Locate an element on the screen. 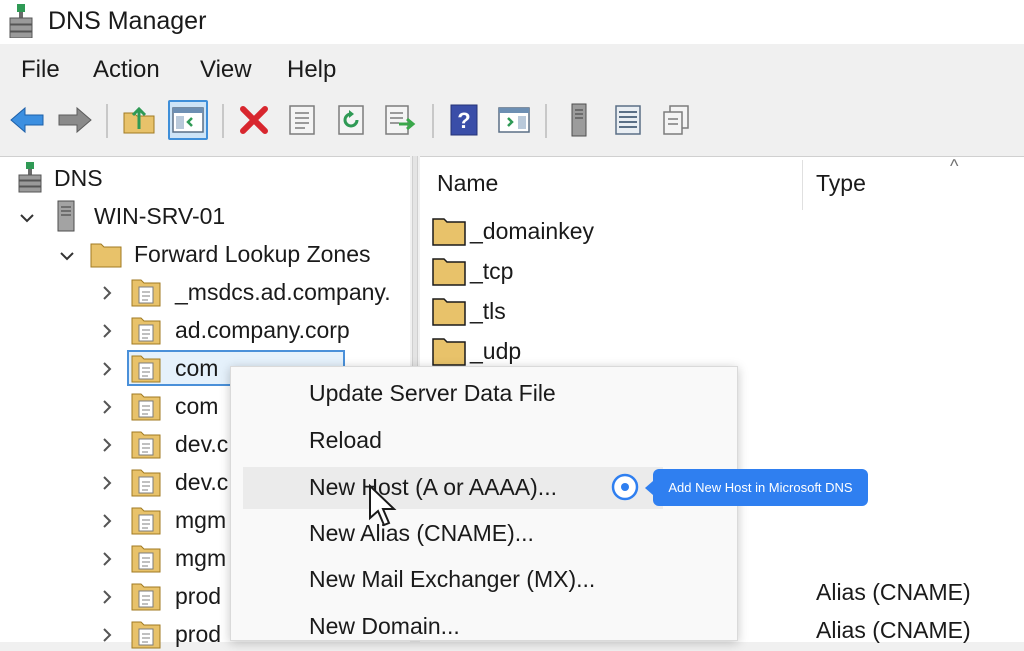  menu-item-reload: Reload is located at coordinates (345, 440).